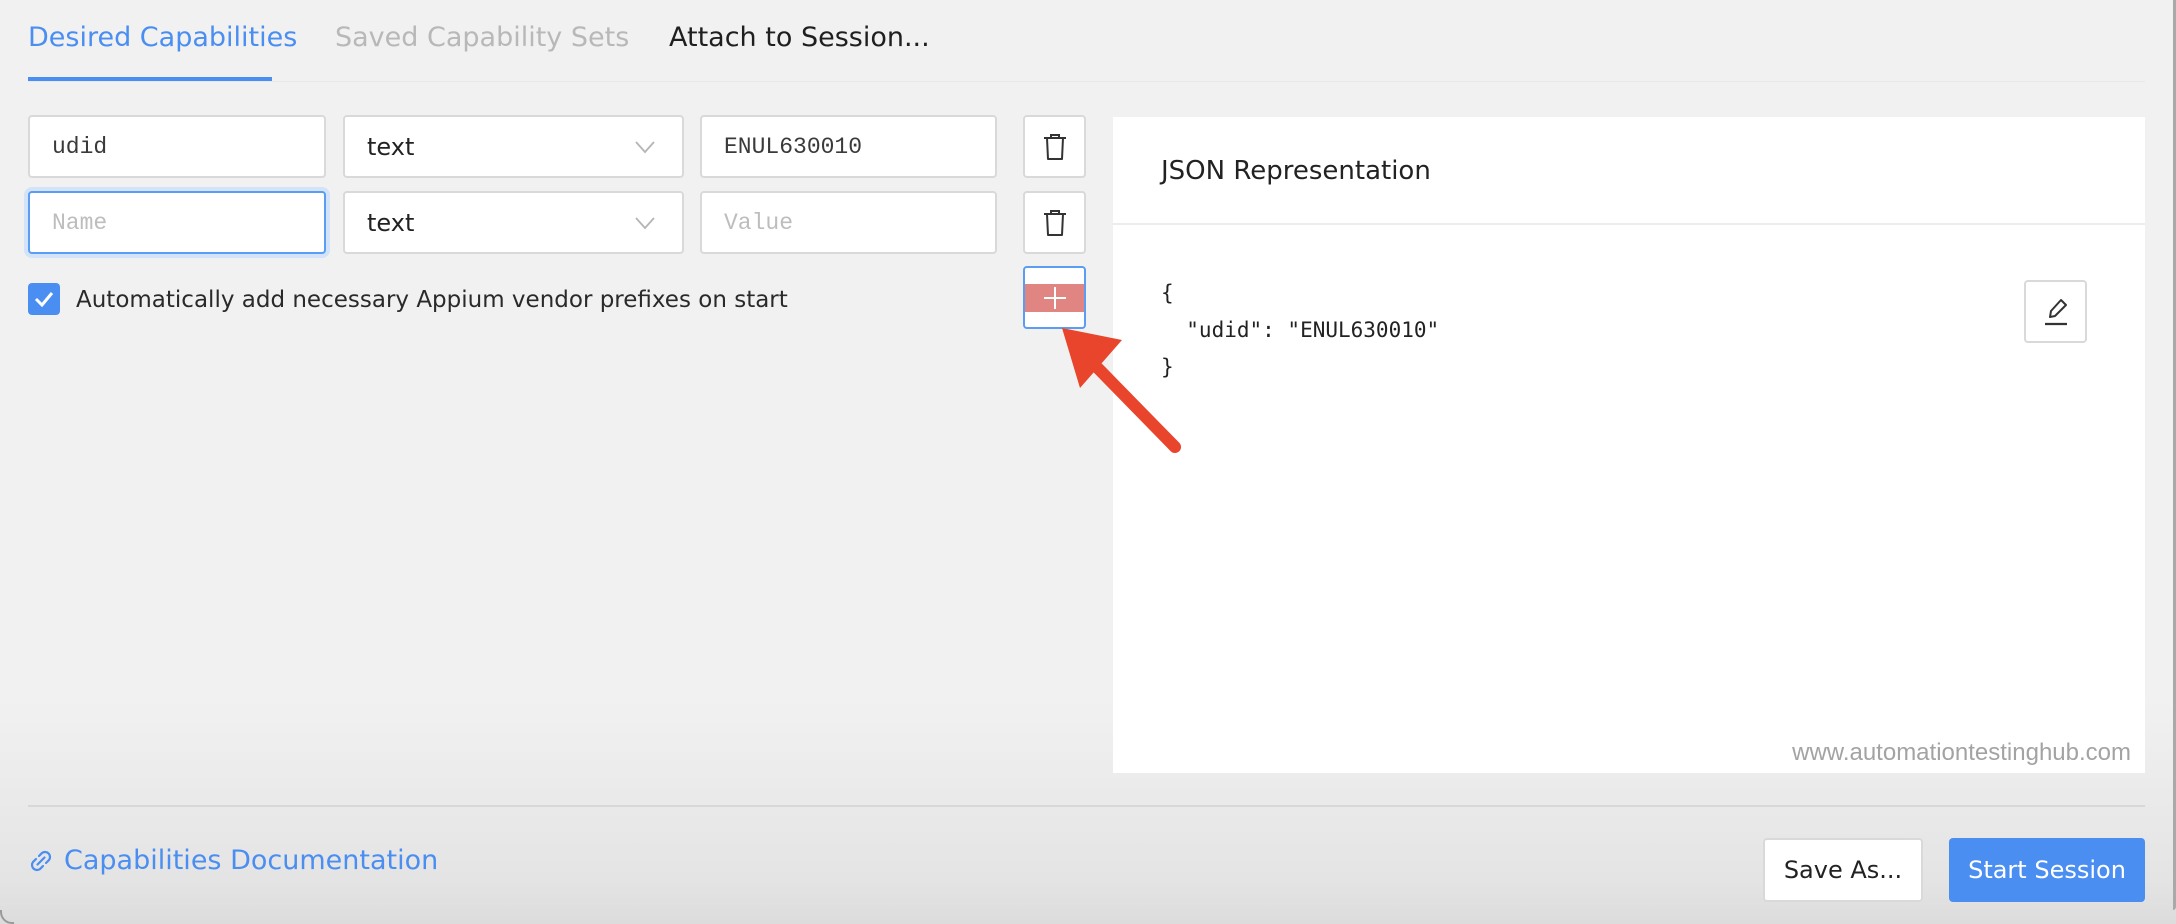 The image size is (2176, 924). I want to click on panel-title: JSON Representation, so click(1296, 171).